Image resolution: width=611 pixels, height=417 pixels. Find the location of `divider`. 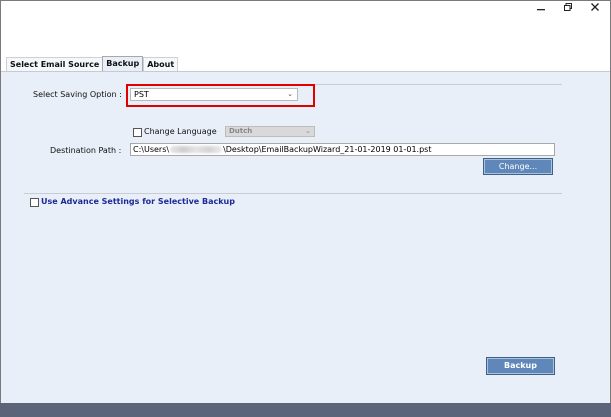

divider is located at coordinates (293, 193).